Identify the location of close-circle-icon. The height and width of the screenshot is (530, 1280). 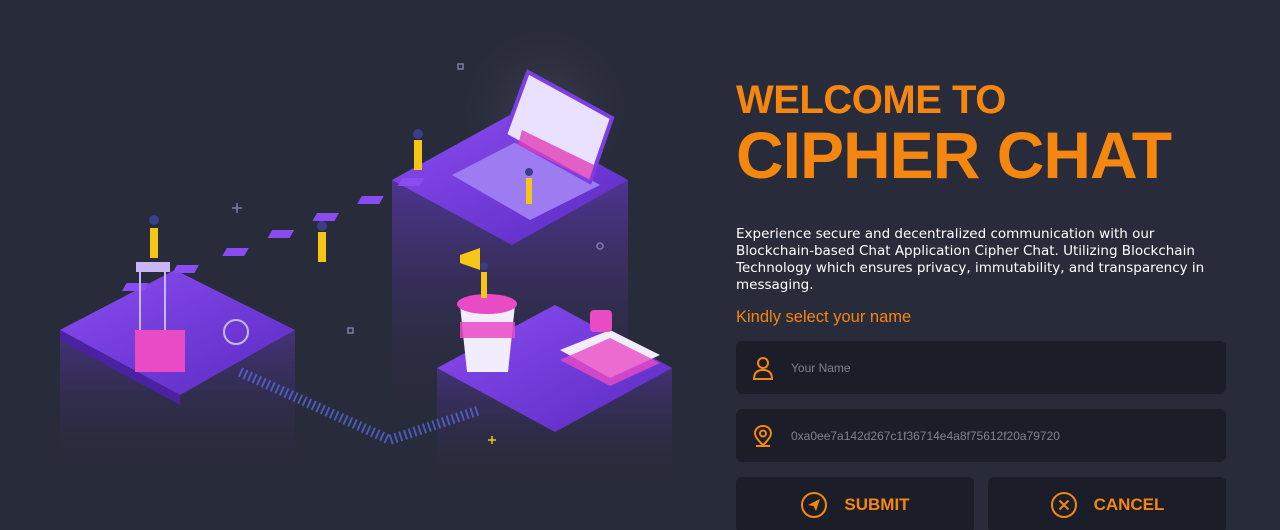
(1064, 505).